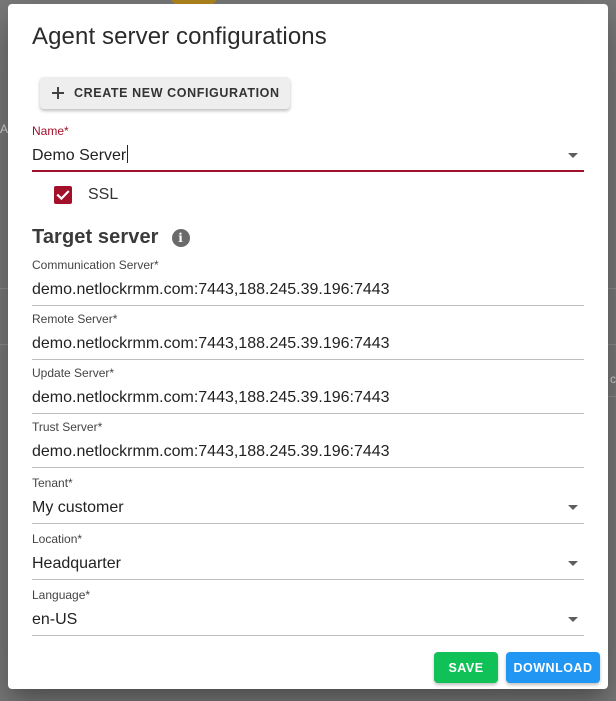  I want to click on name-field-label: Name*, so click(50, 131).